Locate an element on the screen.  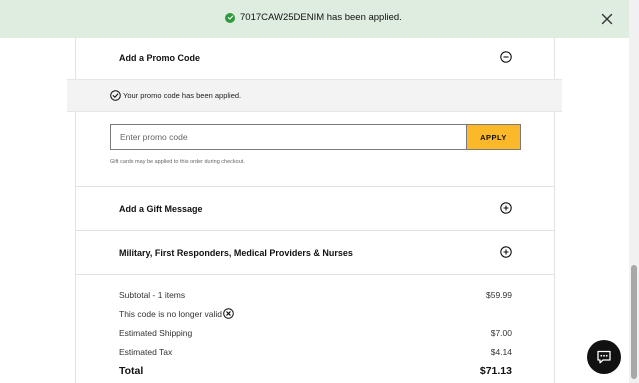
toast-message: 7017CAW25DENIM has been applied. is located at coordinates (321, 17).